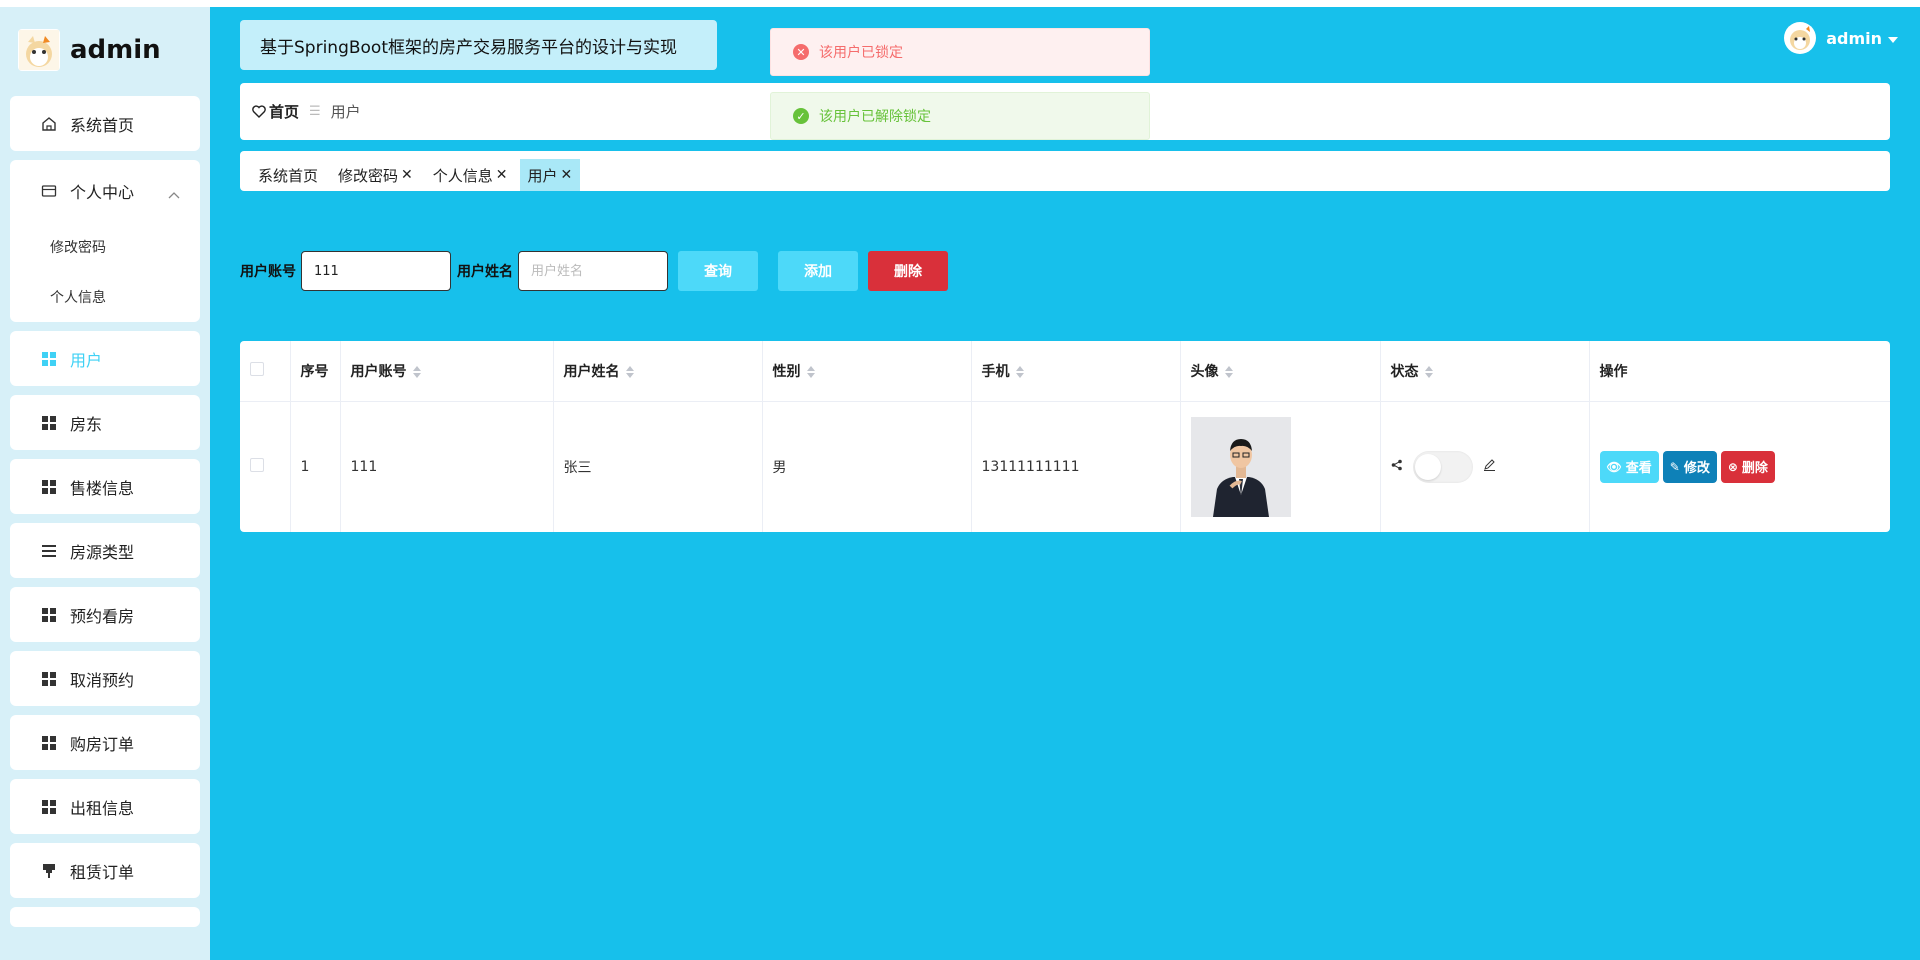 This screenshot has height=960, width=1920. I want to click on share-icon, so click(1397, 467).